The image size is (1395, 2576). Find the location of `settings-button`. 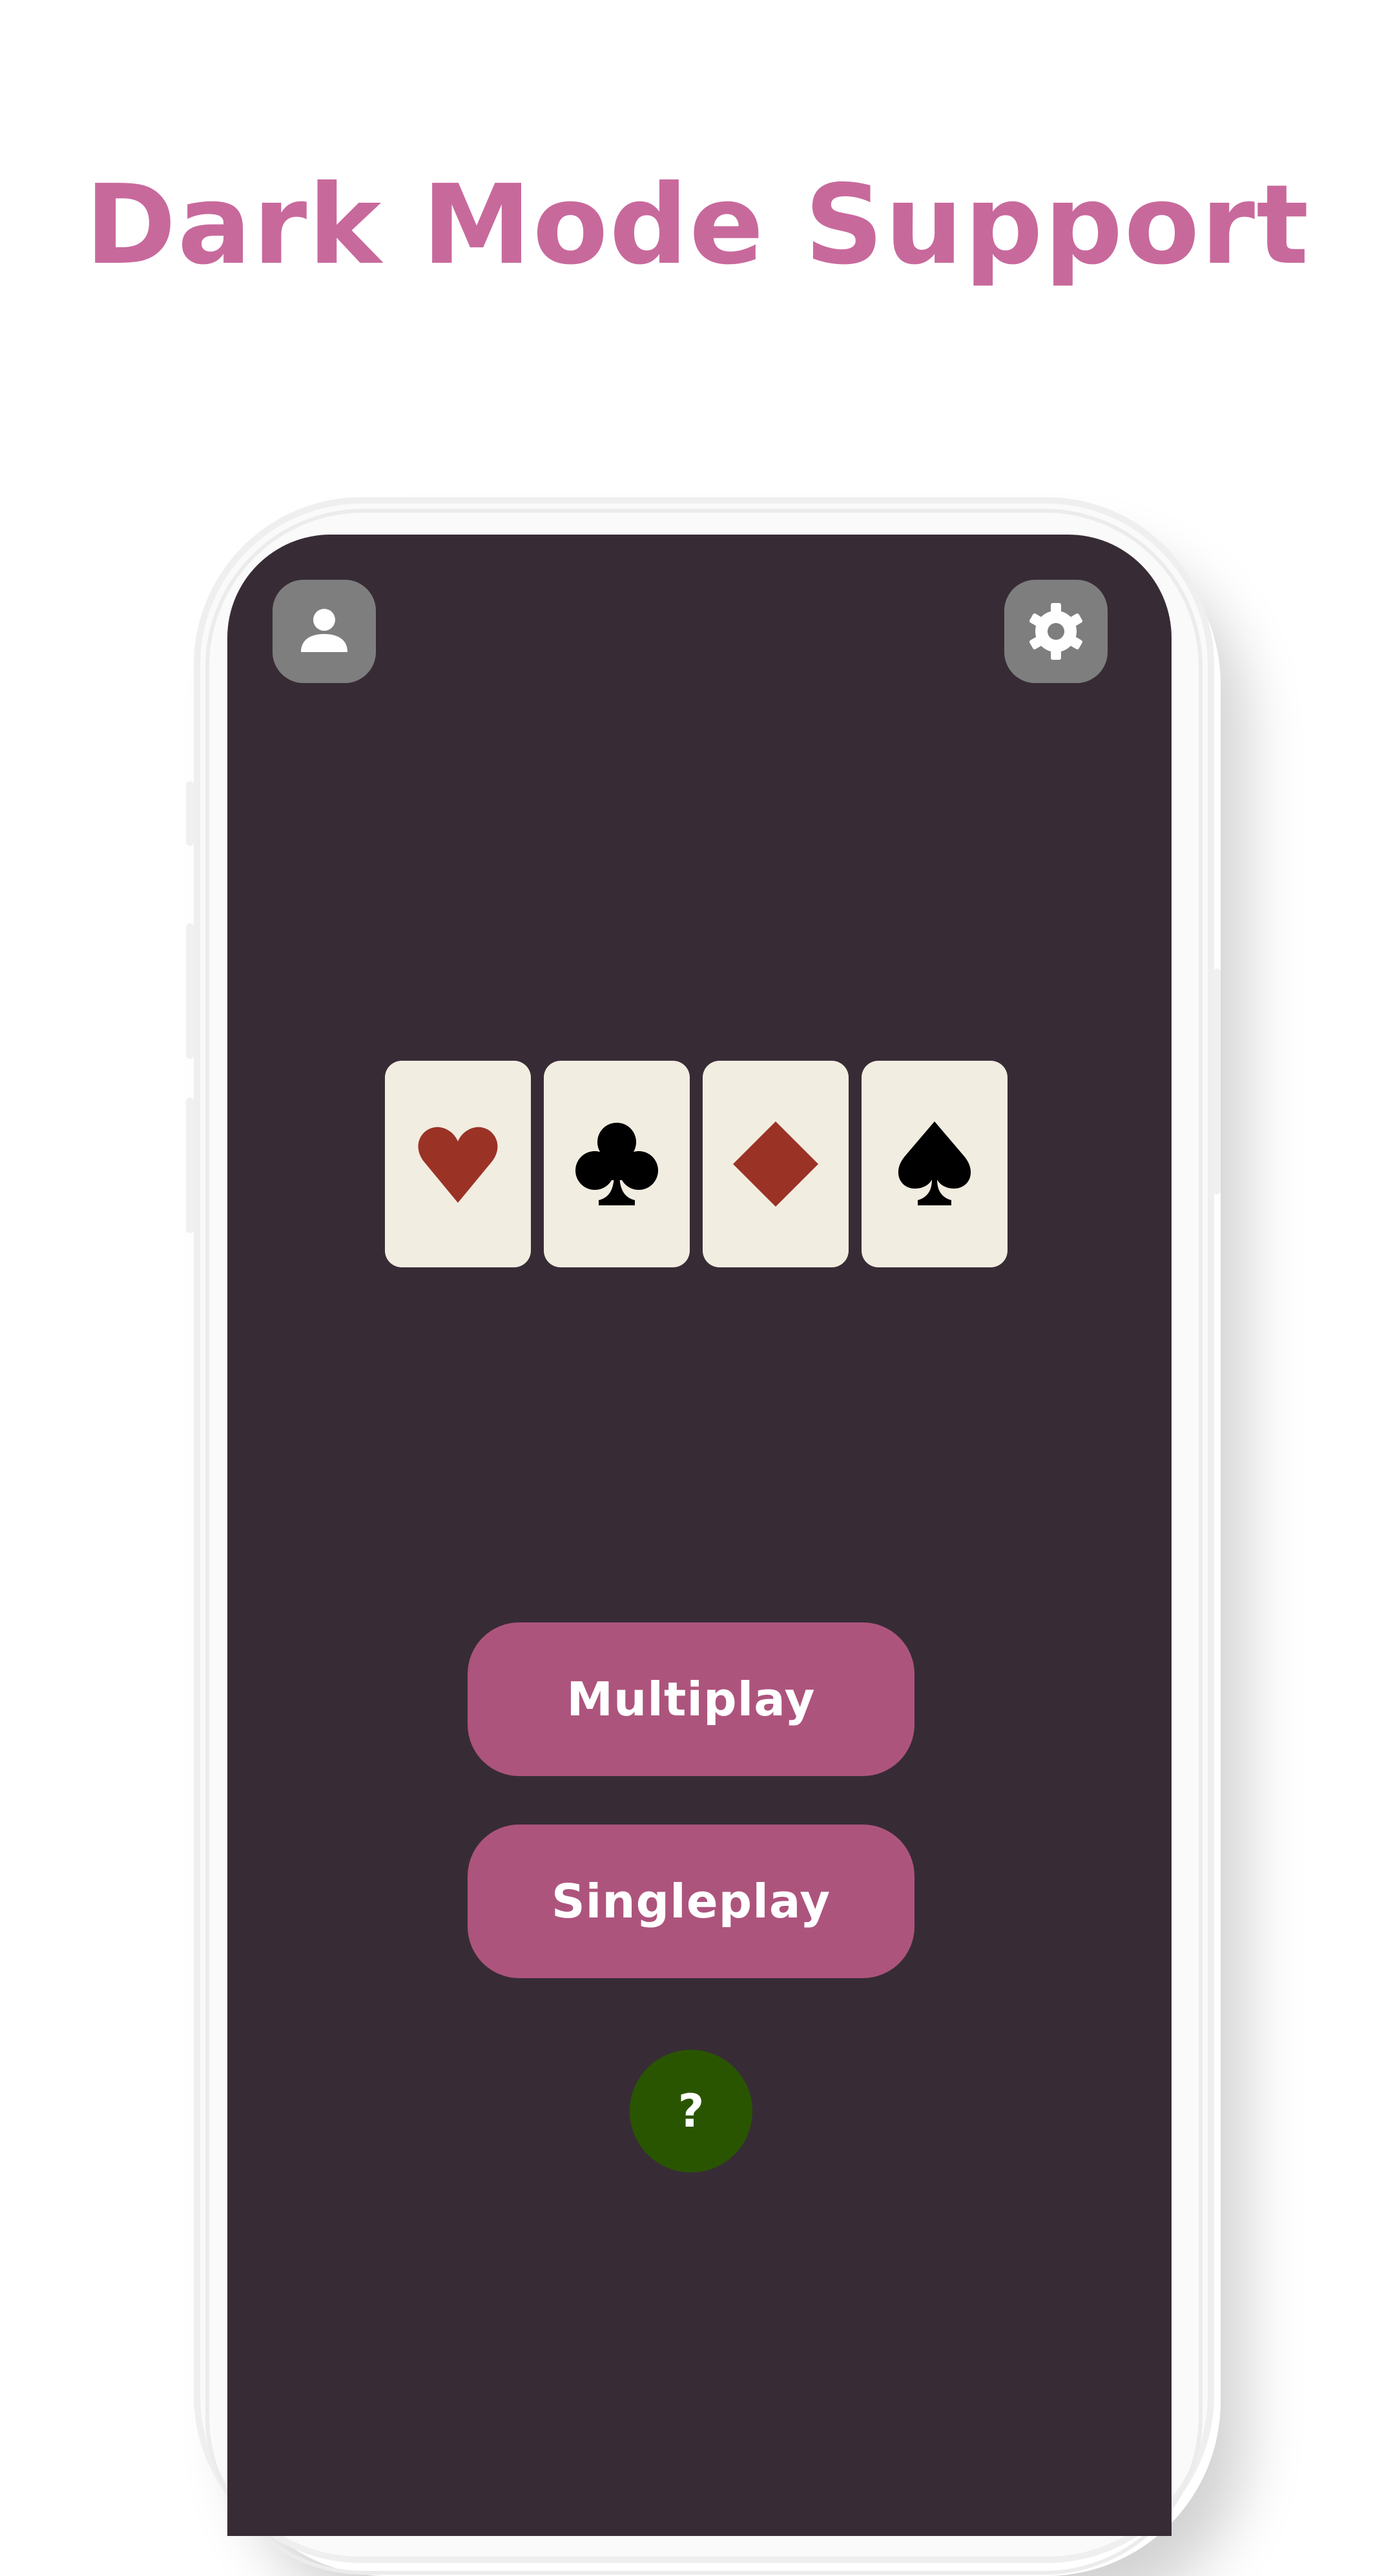

settings-button is located at coordinates (1056, 632).